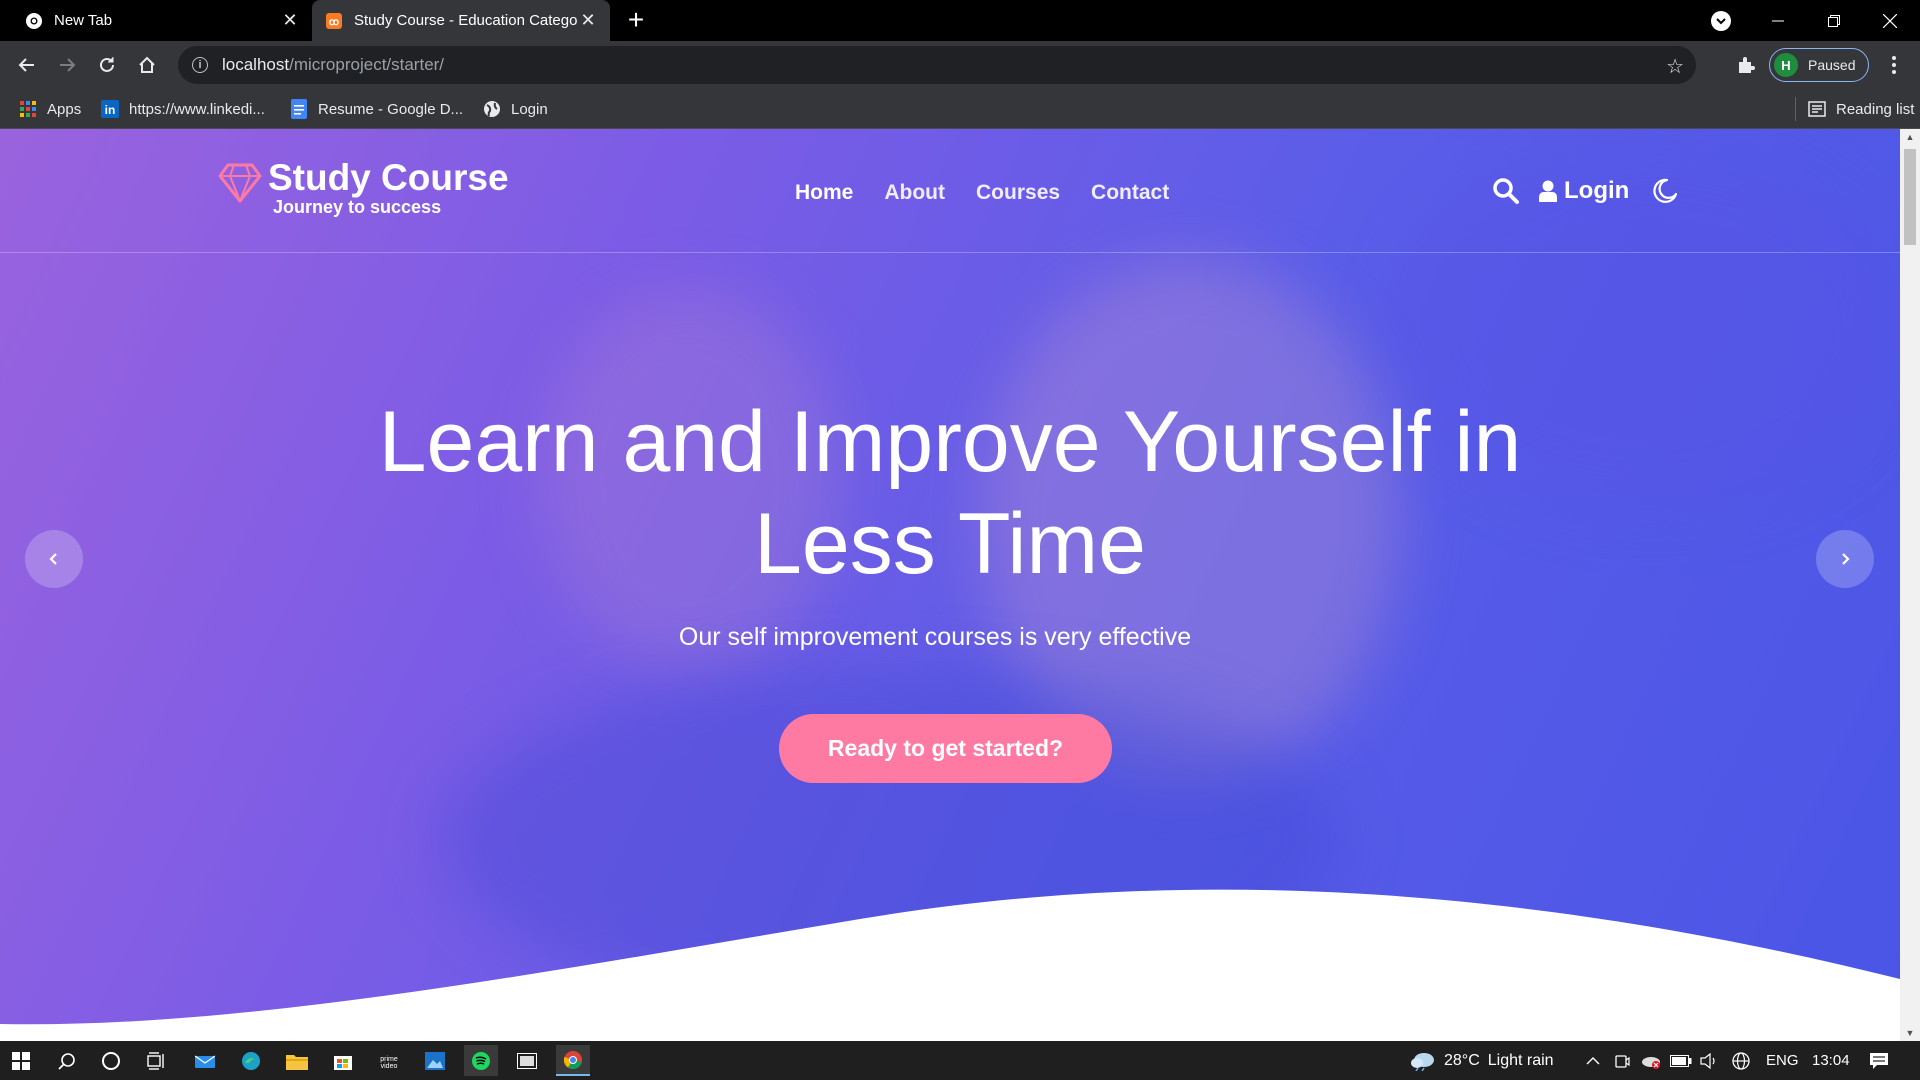  What do you see at coordinates (1854, 109) in the screenshot?
I see `reading-list-button: Reading list` at bounding box center [1854, 109].